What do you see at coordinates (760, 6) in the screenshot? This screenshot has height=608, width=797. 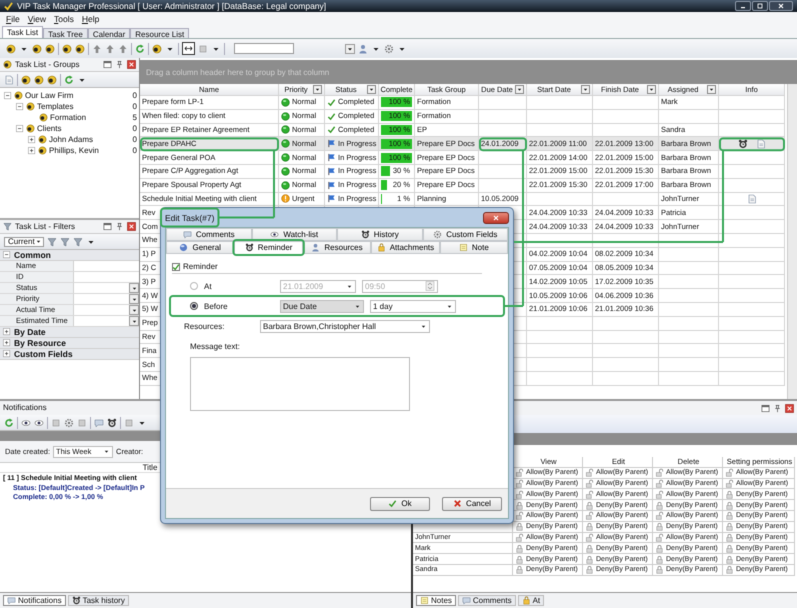 I see `maximize-button` at bounding box center [760, 6].